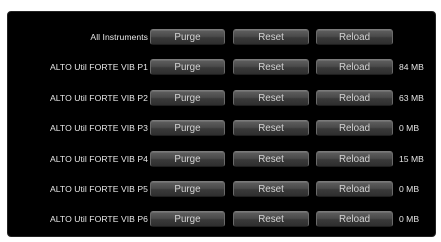  What do you see at coordinates (98, 189) in the screenshot?
I see `instrument-name: ALTO Util FORTE VIB P5` at bounding box center [98, 189].